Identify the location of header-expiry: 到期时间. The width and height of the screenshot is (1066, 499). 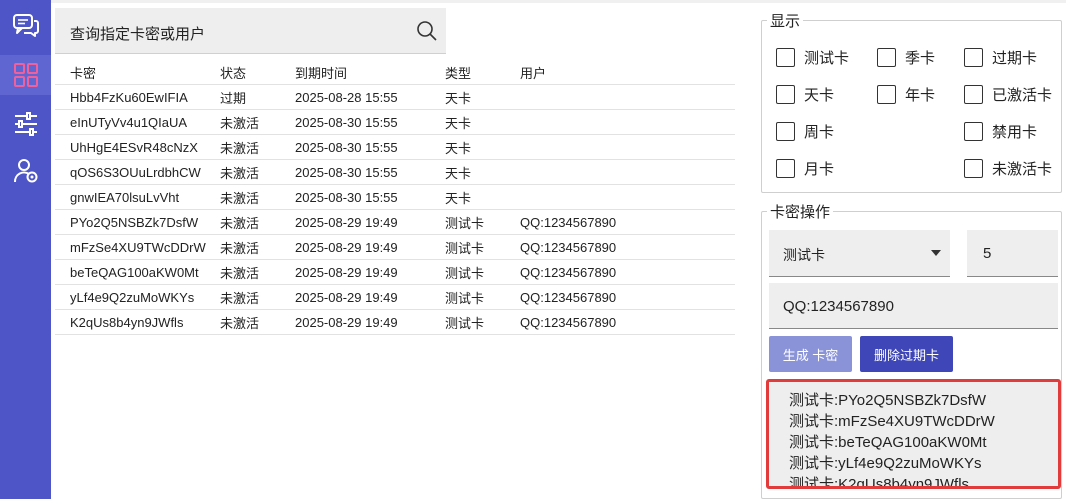
(370, 72).